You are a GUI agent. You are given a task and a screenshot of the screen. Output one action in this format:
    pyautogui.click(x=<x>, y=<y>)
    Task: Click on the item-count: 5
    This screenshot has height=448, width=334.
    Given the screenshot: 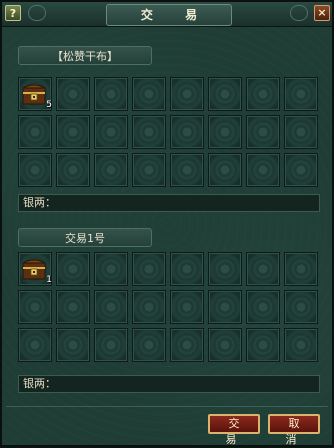 What is the action you would take?
    pyautogui.click(x=49, y=105)
    